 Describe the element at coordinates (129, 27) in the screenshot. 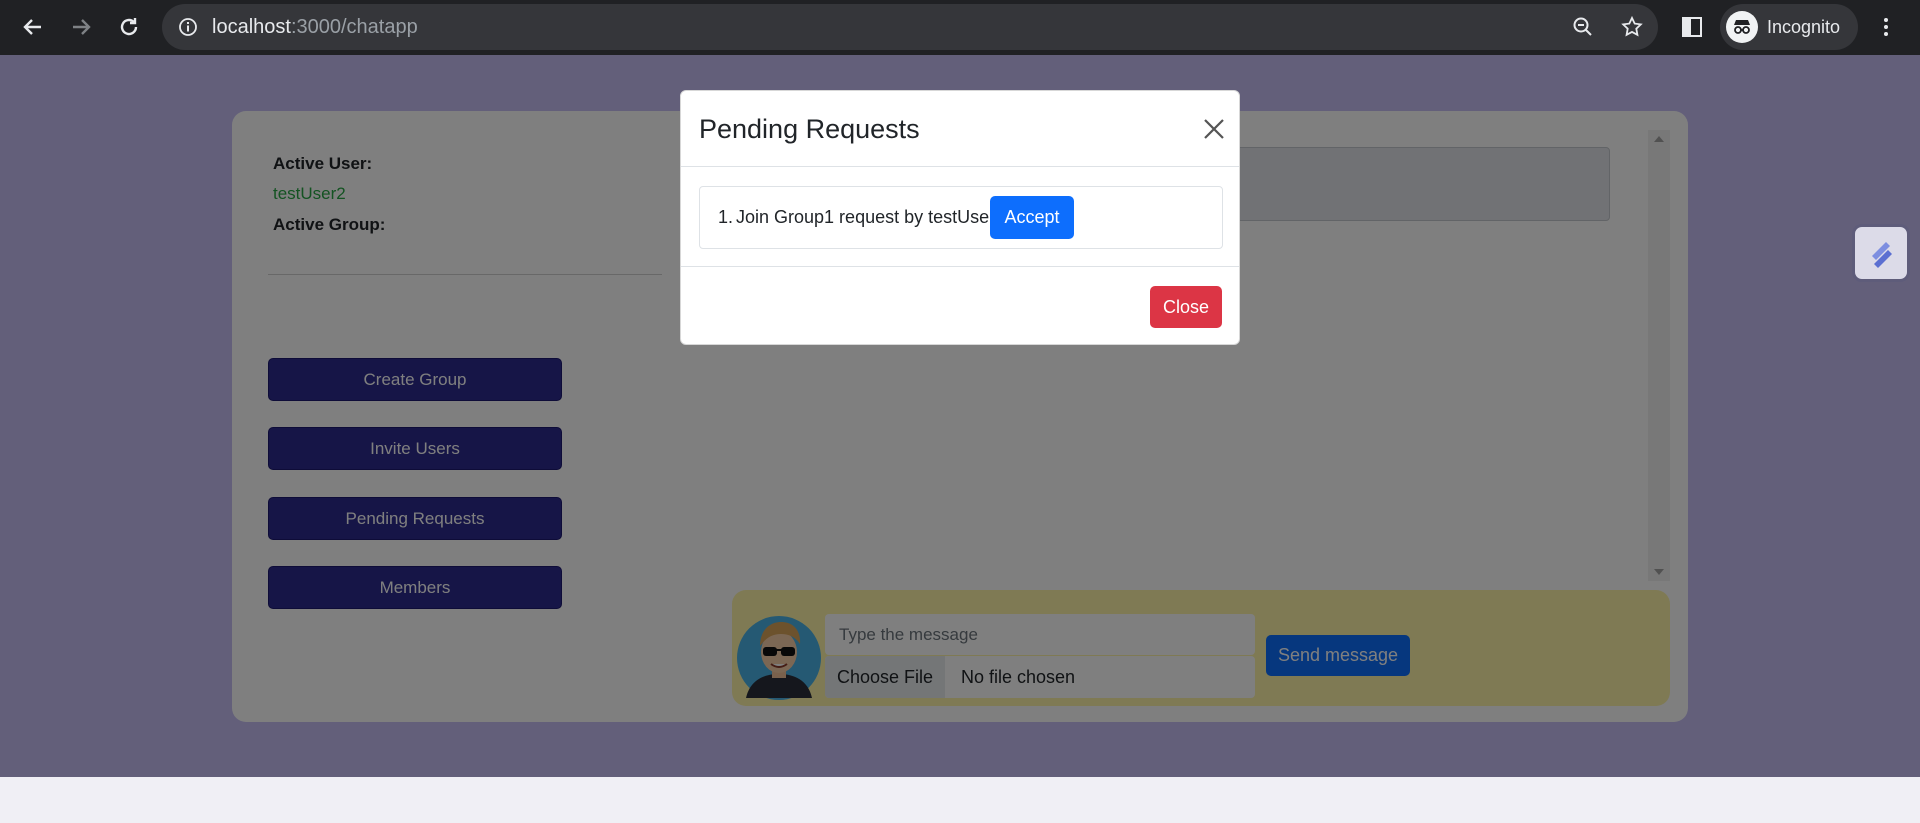

I see `reload-icon` at that location.